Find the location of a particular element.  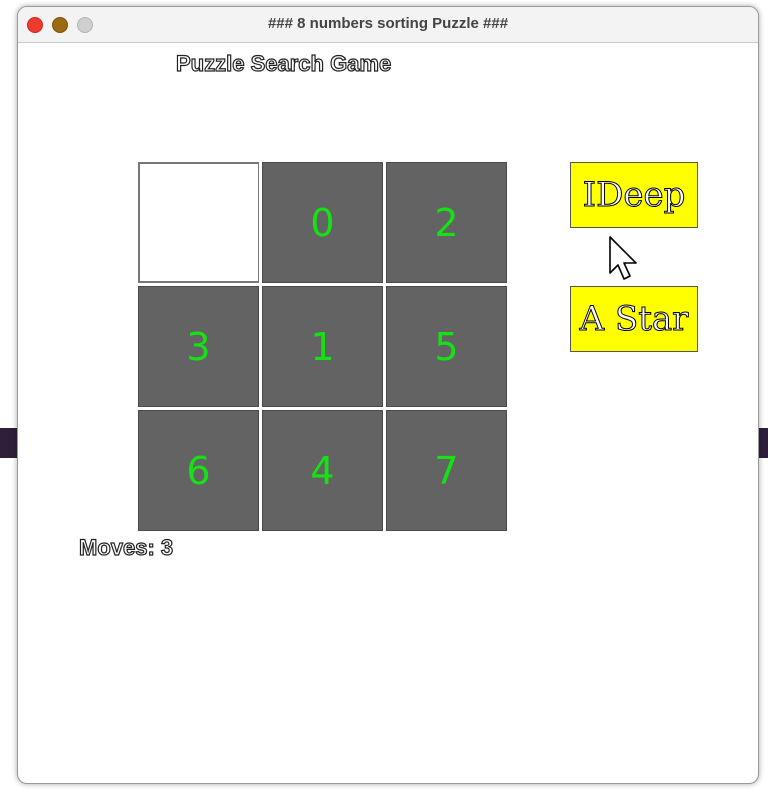

astar-button: A Star is located at coordinates (634, 319).